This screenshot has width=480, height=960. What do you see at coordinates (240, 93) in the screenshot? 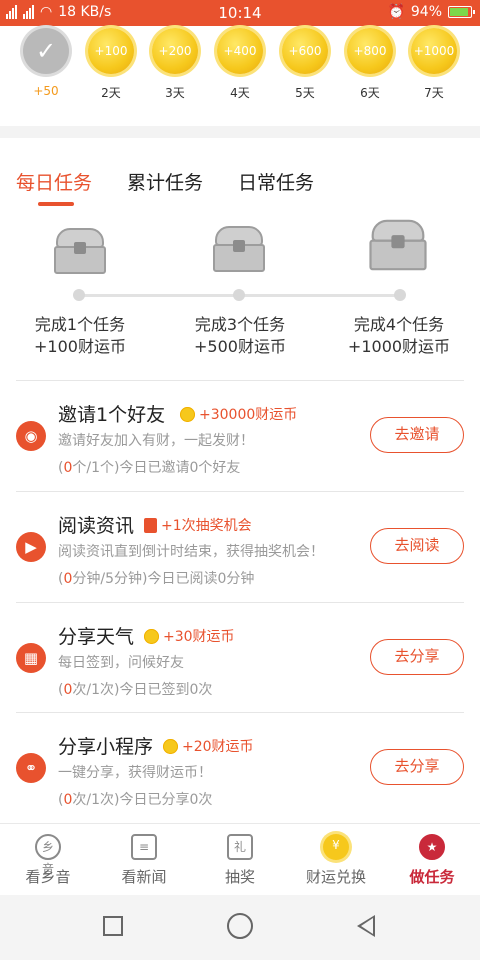
I see `checkin-day-label: 4天` at bounding box center [240, 93].